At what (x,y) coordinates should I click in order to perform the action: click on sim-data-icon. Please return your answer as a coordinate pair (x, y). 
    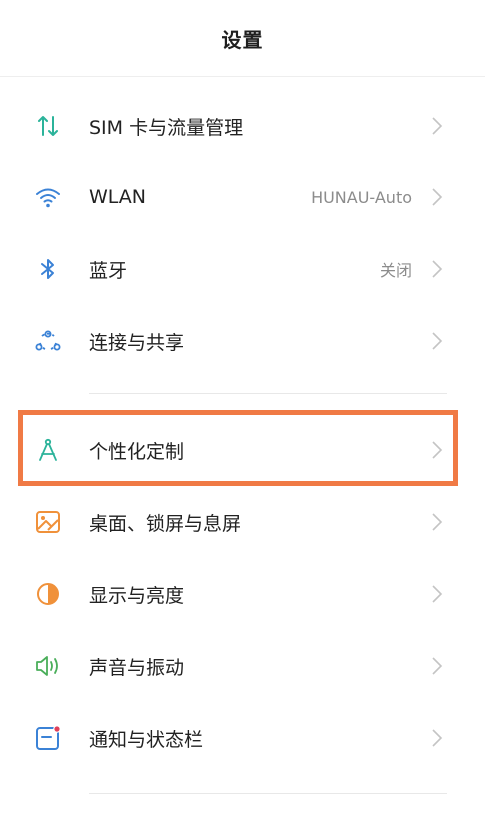
    Looking at the image, I should click on (48, 126).